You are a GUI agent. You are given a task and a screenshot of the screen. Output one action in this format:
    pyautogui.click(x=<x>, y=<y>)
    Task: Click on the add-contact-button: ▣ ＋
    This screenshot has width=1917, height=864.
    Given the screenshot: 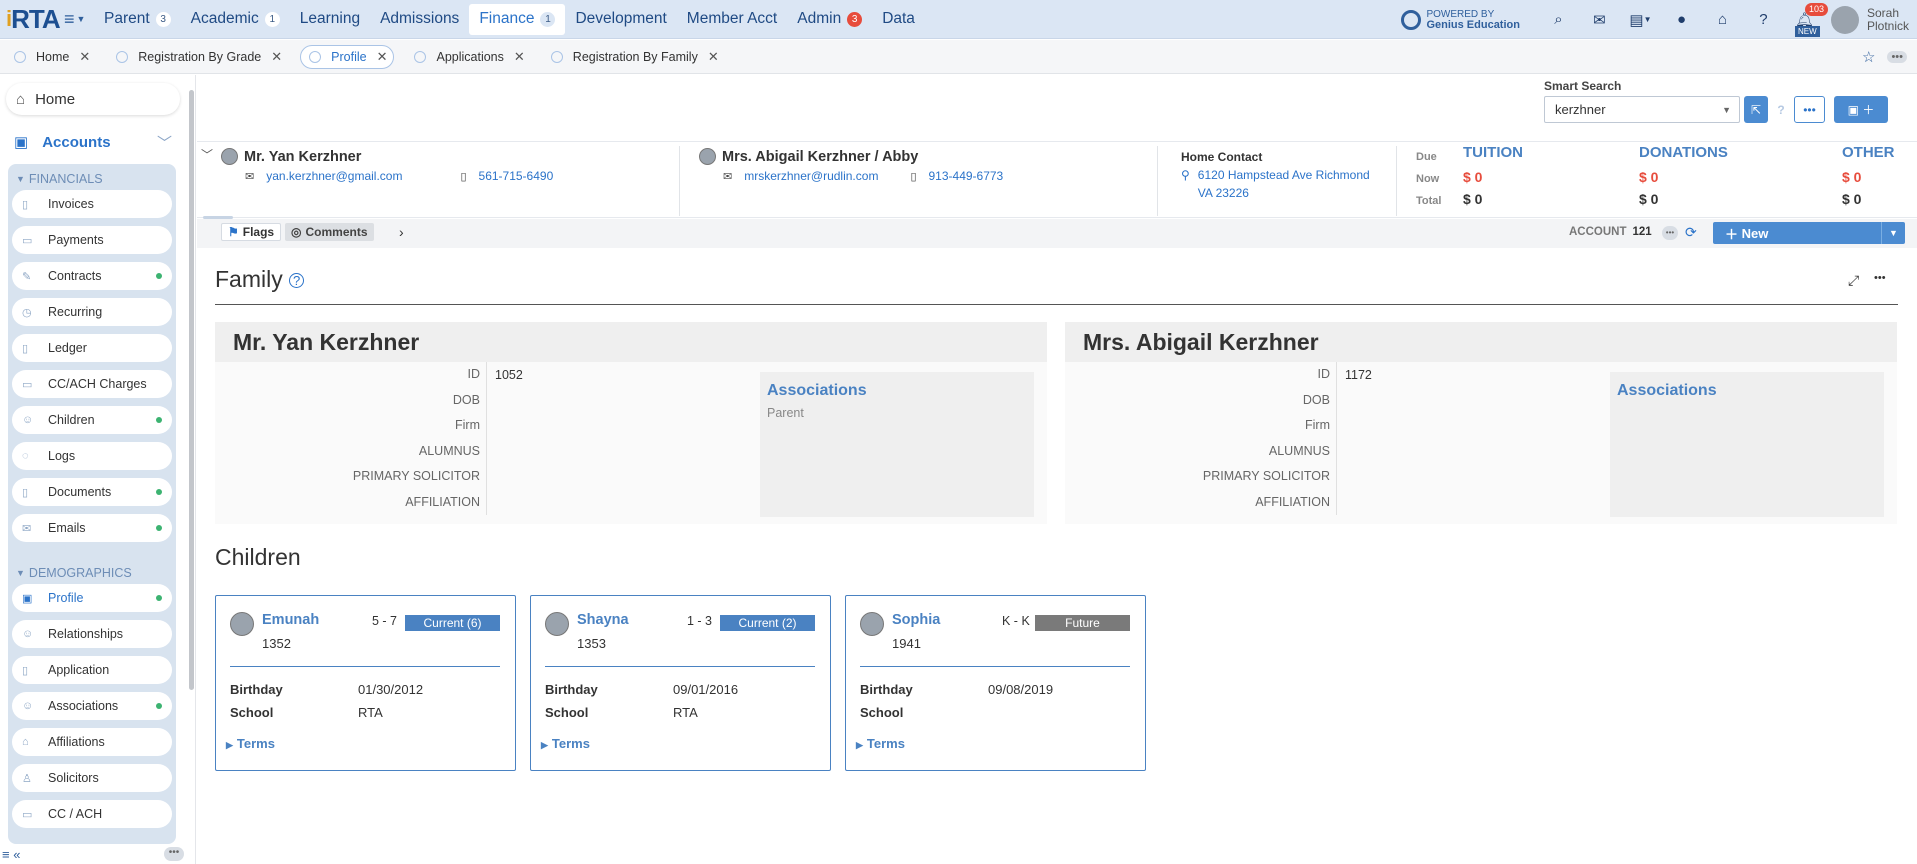 What is the action you would take?
    pyautogui.click(x=1861, y=109)
    